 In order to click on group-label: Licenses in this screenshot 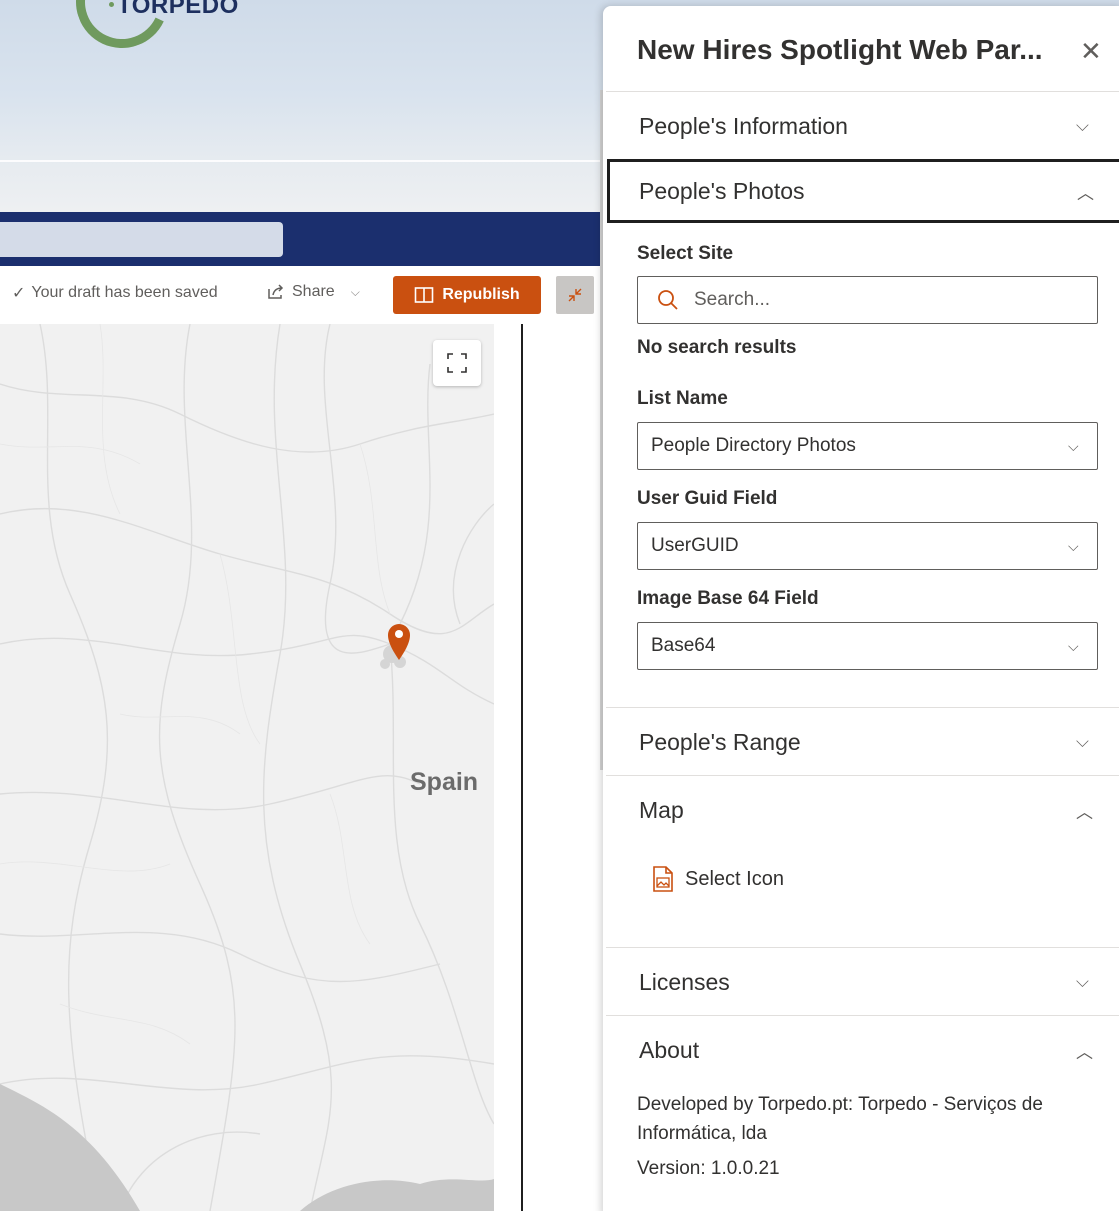, I will do `click(684, 981)`.